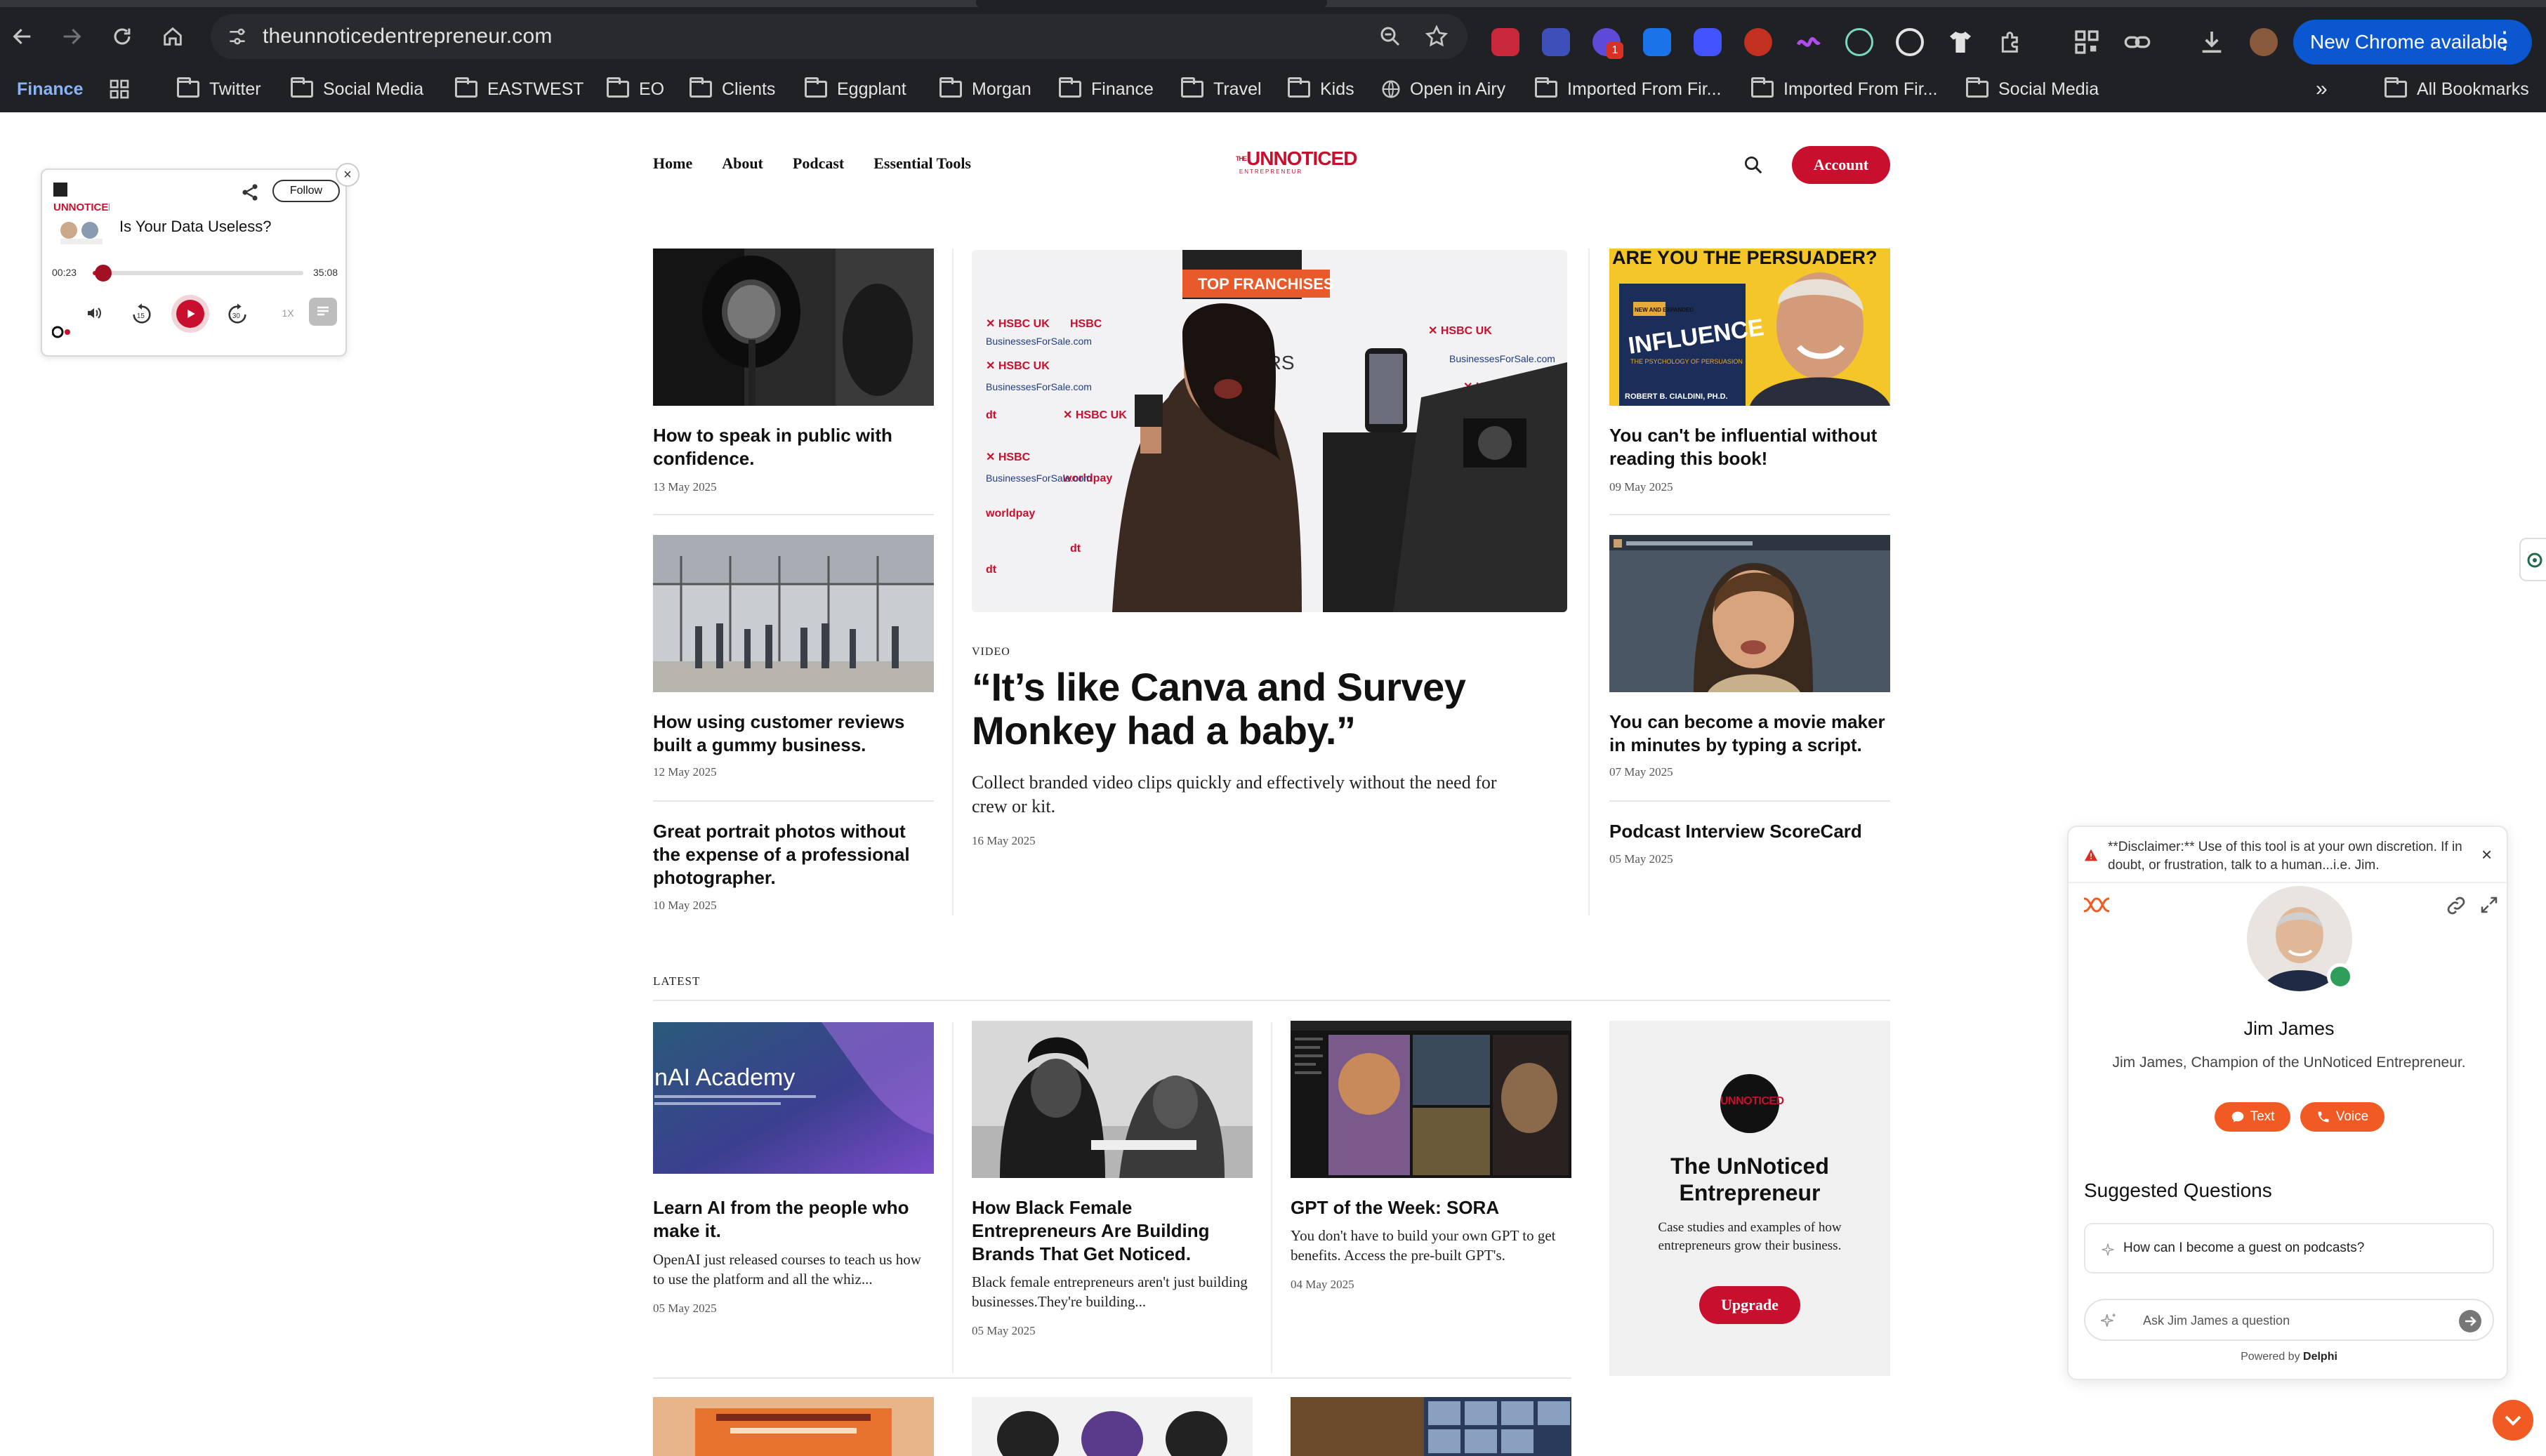 This screenshot has height=1456, width=2546. I want to click on bookmark-folder: Clients, so click(732, 89).